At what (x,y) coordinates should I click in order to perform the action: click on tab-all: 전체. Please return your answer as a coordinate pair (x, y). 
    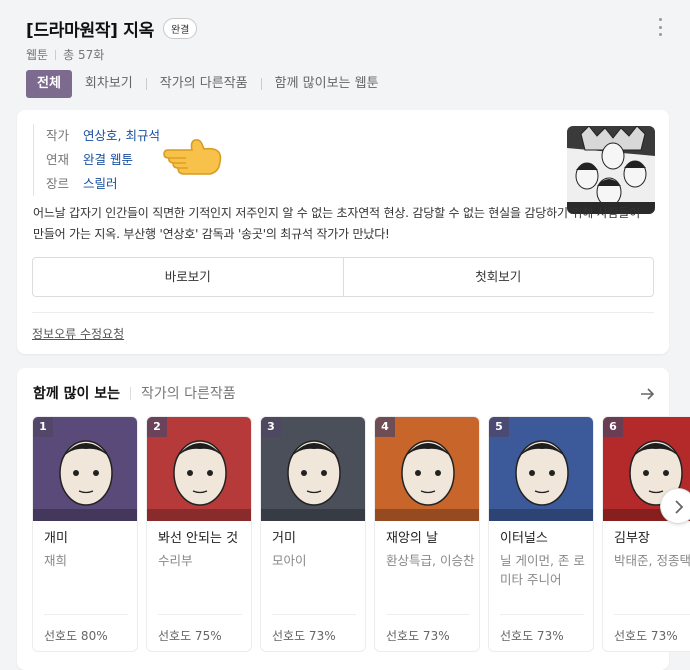
    Looking at the image, I should click on (49, 84).